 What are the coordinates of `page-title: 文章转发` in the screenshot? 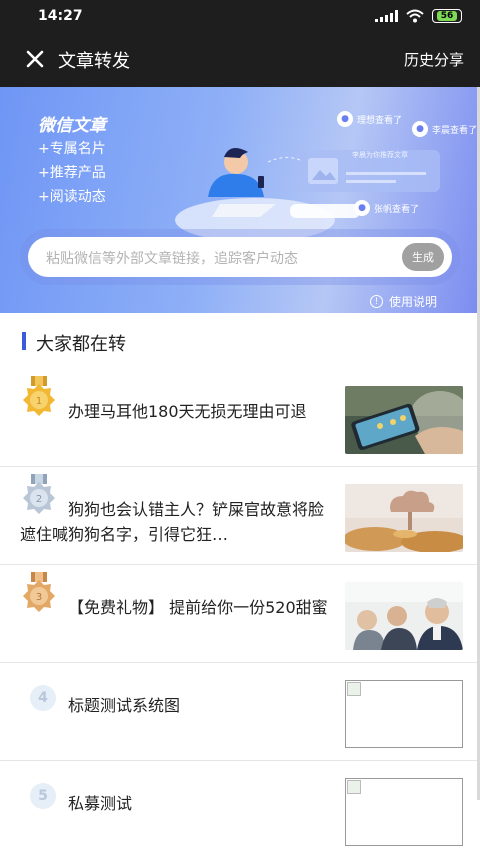 It's located at (94, 61).